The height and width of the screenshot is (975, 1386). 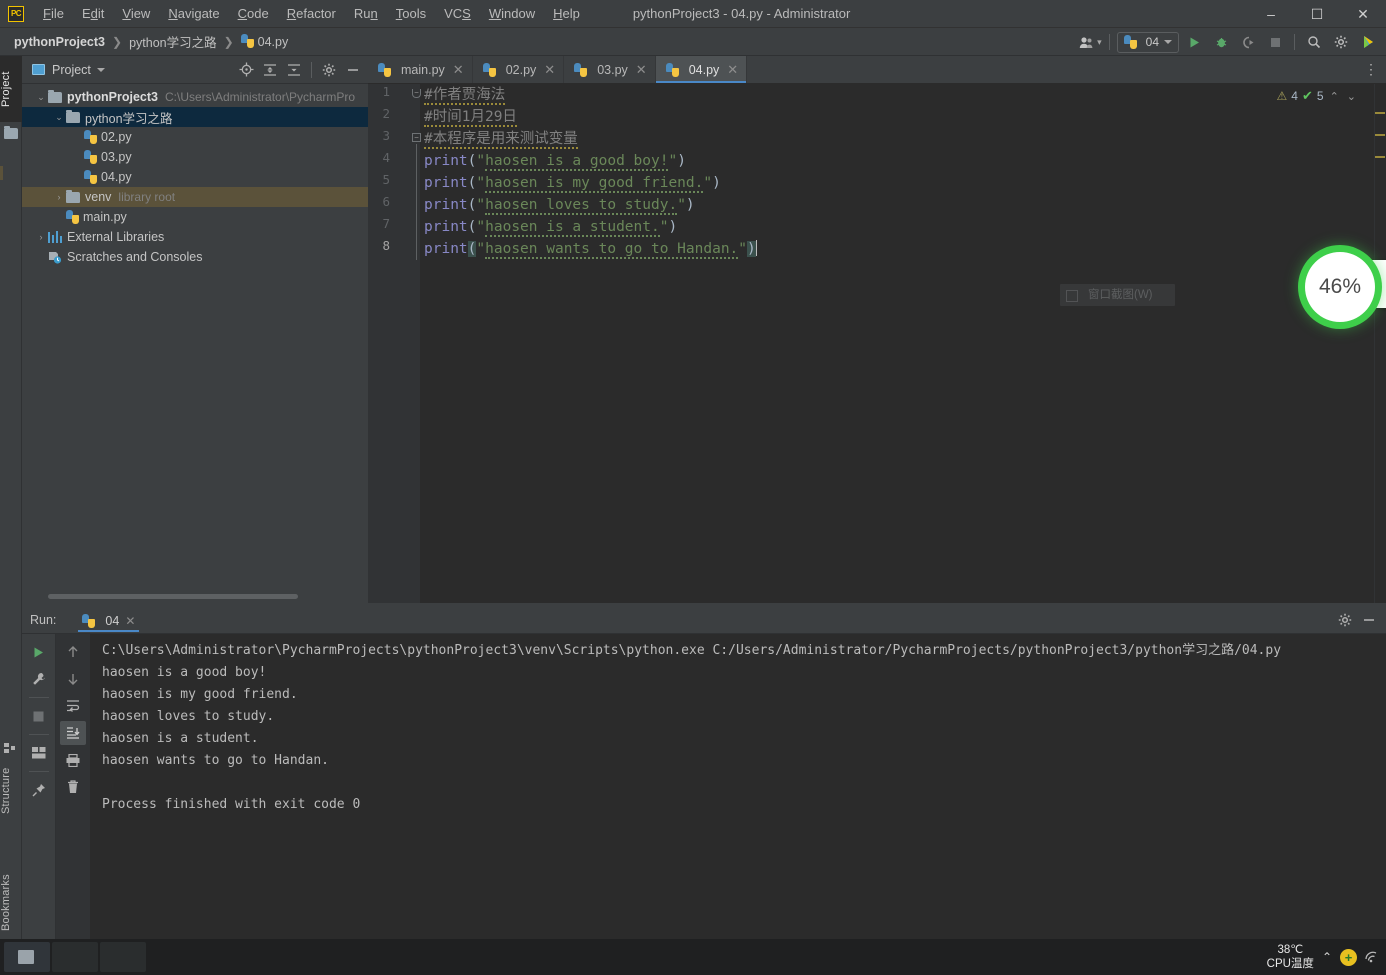 What do you see at coordinates (11, 791) in the screenshot?
I see `sidebar-item-structure: Structure` at bounding box center [11, 791].